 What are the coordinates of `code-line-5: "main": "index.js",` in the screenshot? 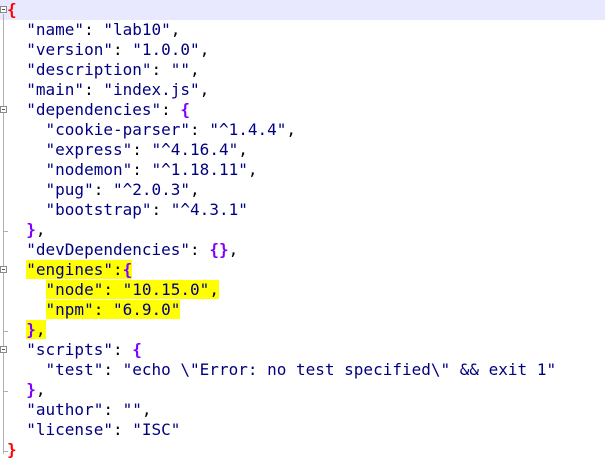 It's located at (118, 89).